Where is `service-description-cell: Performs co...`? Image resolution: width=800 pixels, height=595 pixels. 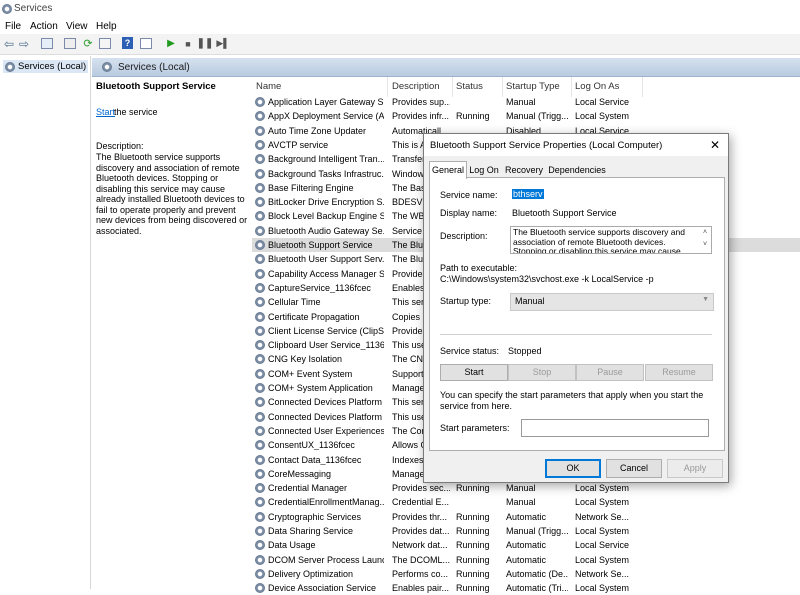
service-description-cell: Performs co... is located at coordinates (420, 573).